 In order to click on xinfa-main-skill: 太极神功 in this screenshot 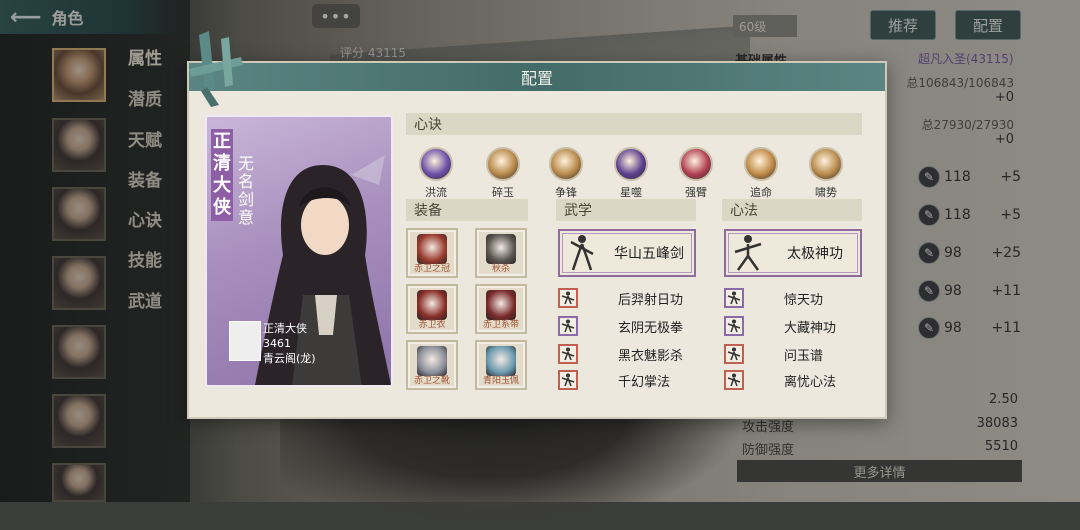, I will do `click(793, 253)`.